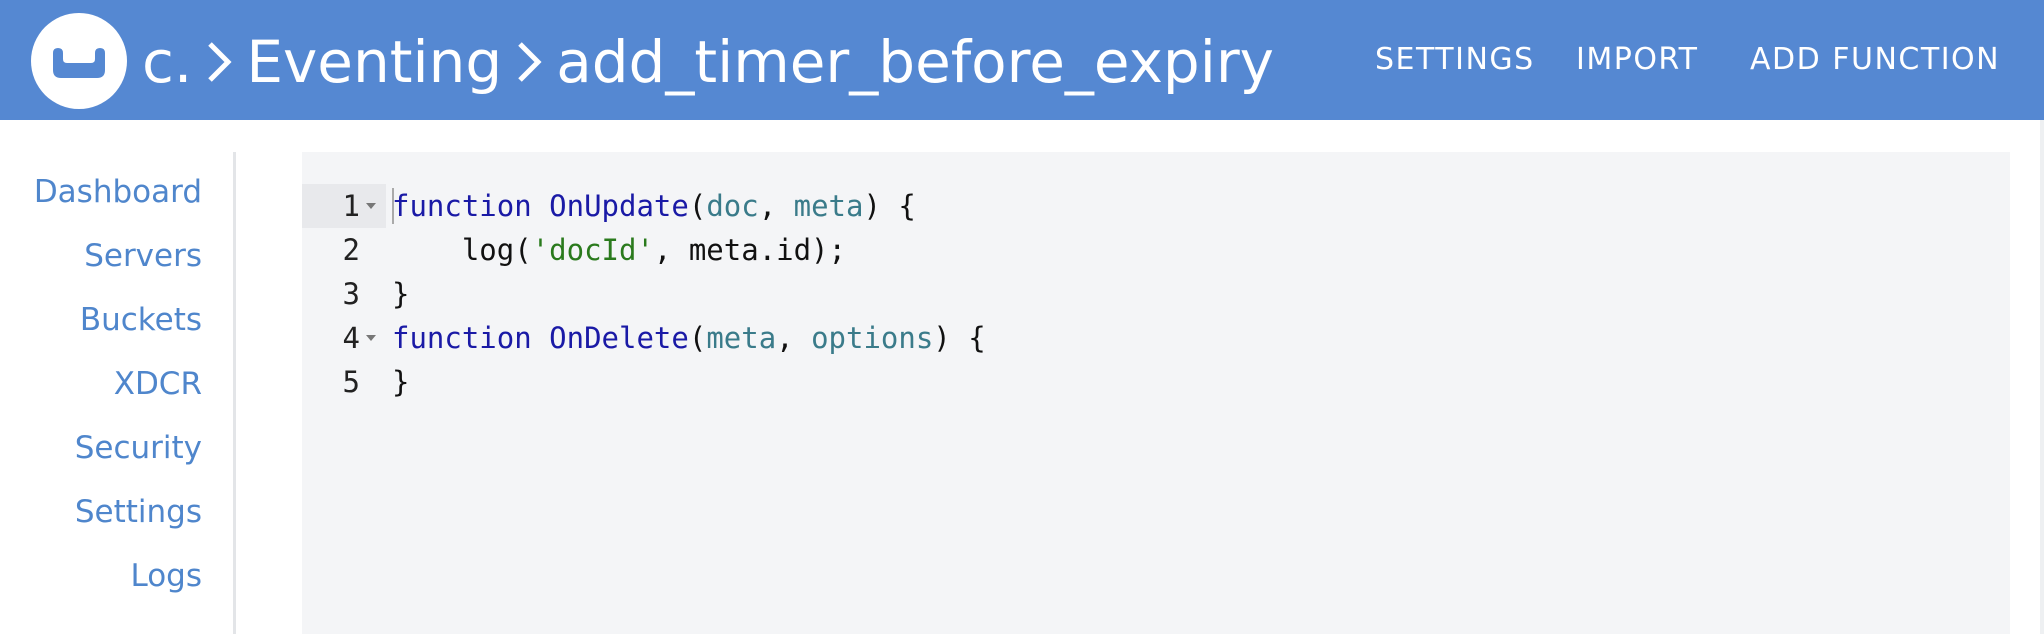 The width and height of the screenshot is (2044, 634). I want to click on sidebar-item-xdcr: XDCR, so click(158, 384).